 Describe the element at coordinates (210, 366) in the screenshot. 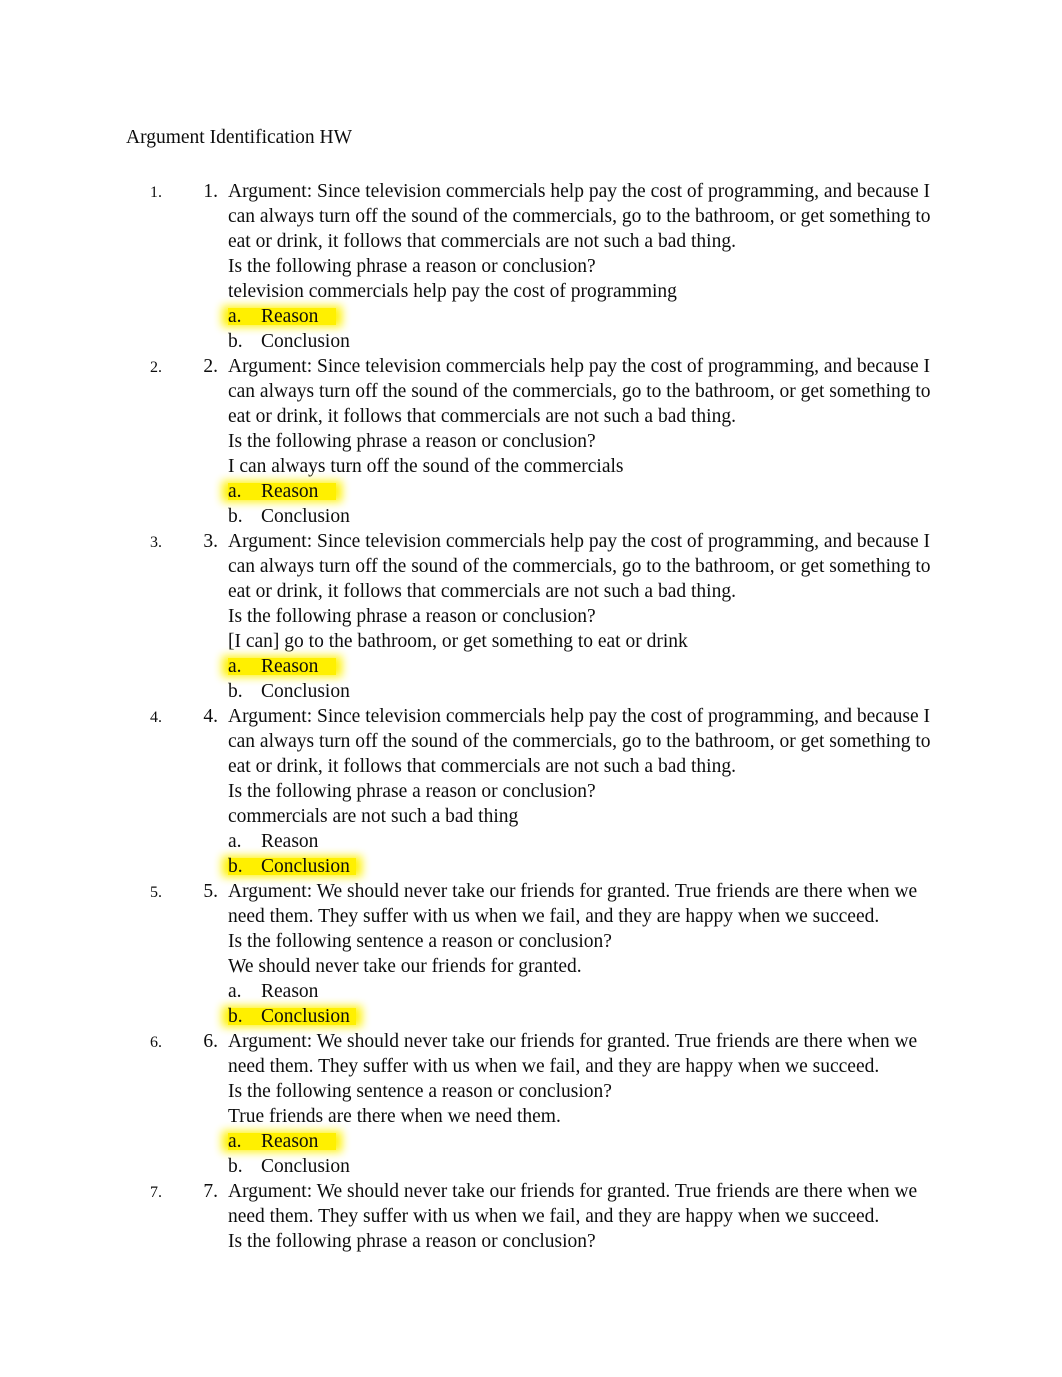

I see `question-number: 2.` at that location.